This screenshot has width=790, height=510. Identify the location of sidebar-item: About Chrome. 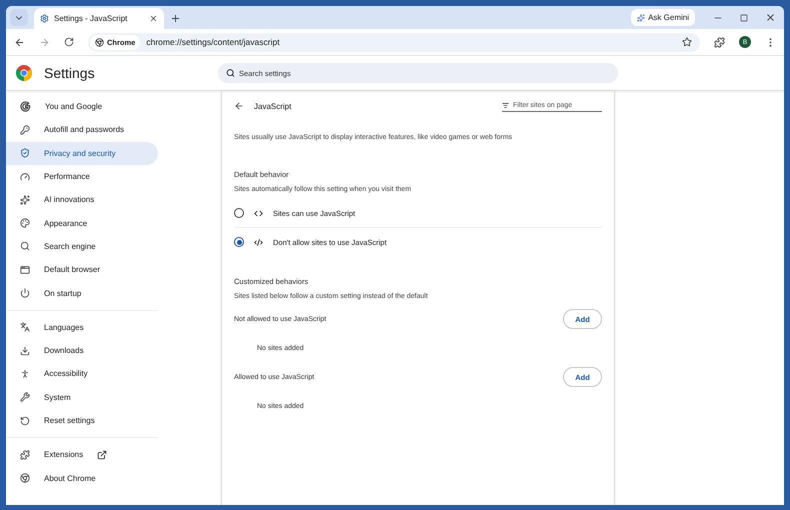
(82, 478).